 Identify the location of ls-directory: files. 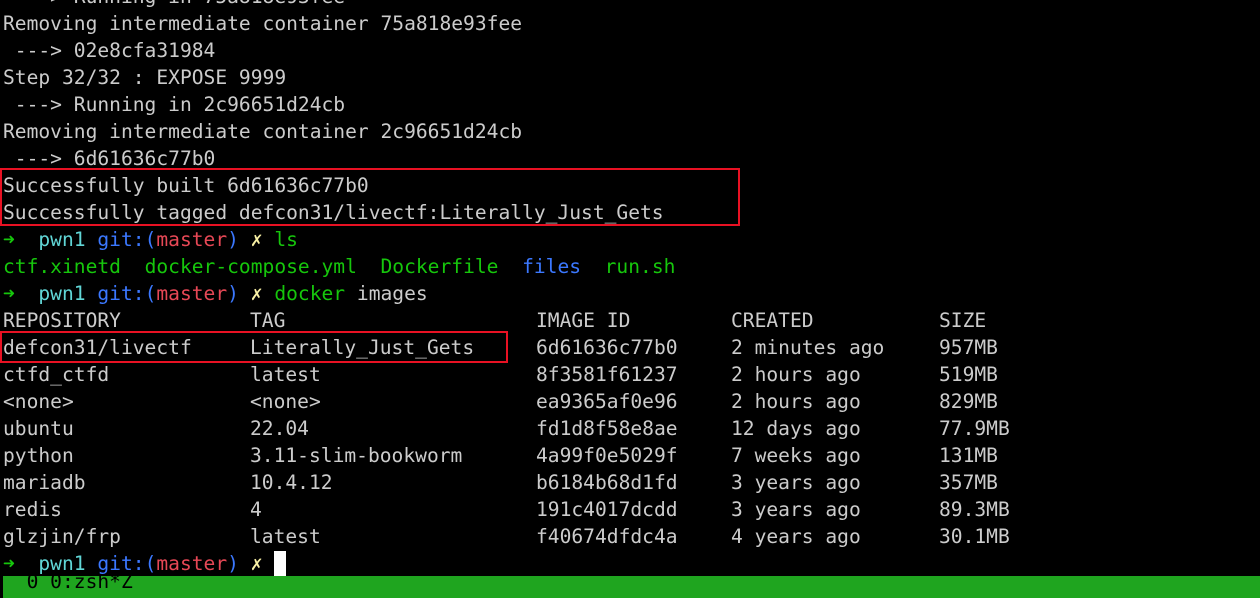
(552, 266).